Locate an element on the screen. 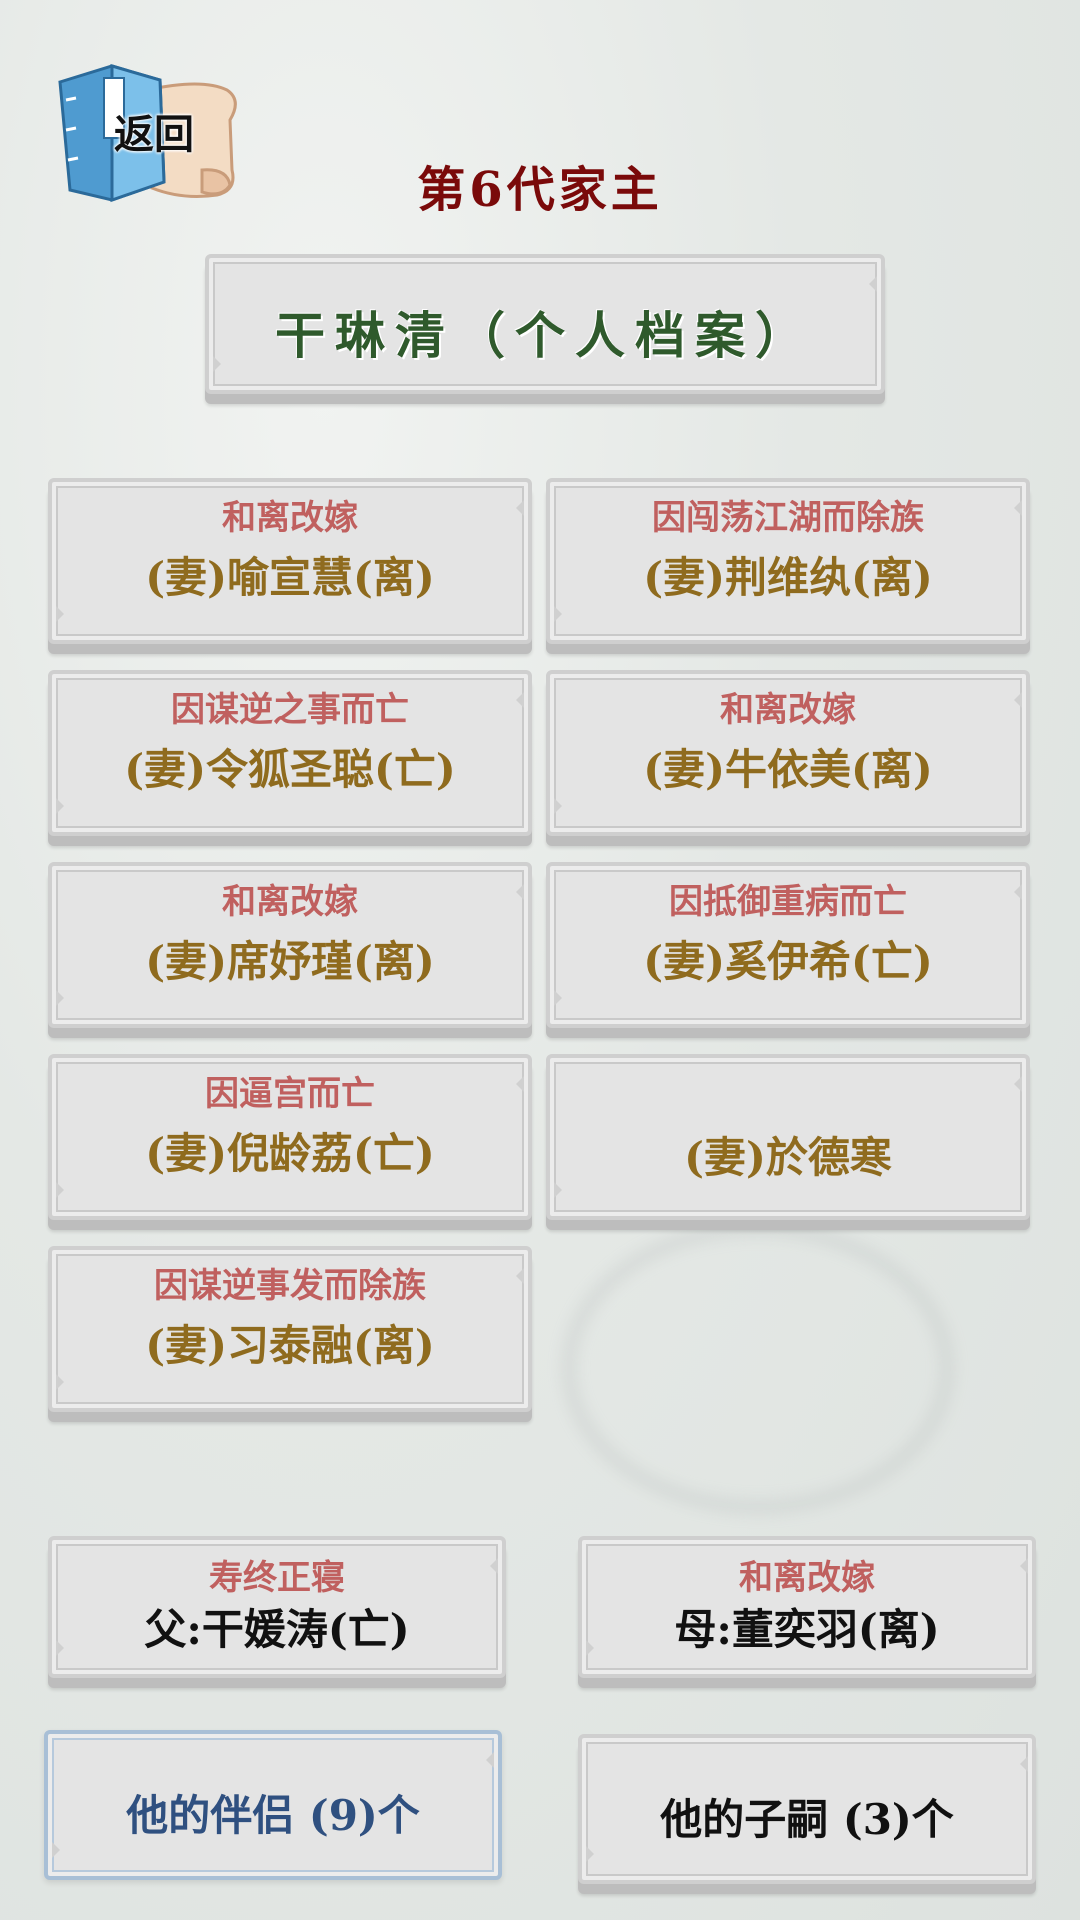 The image size is (1080, 1920). spouse-name: (妻)奚伊希(亡) is located at coordinates (788, 961).